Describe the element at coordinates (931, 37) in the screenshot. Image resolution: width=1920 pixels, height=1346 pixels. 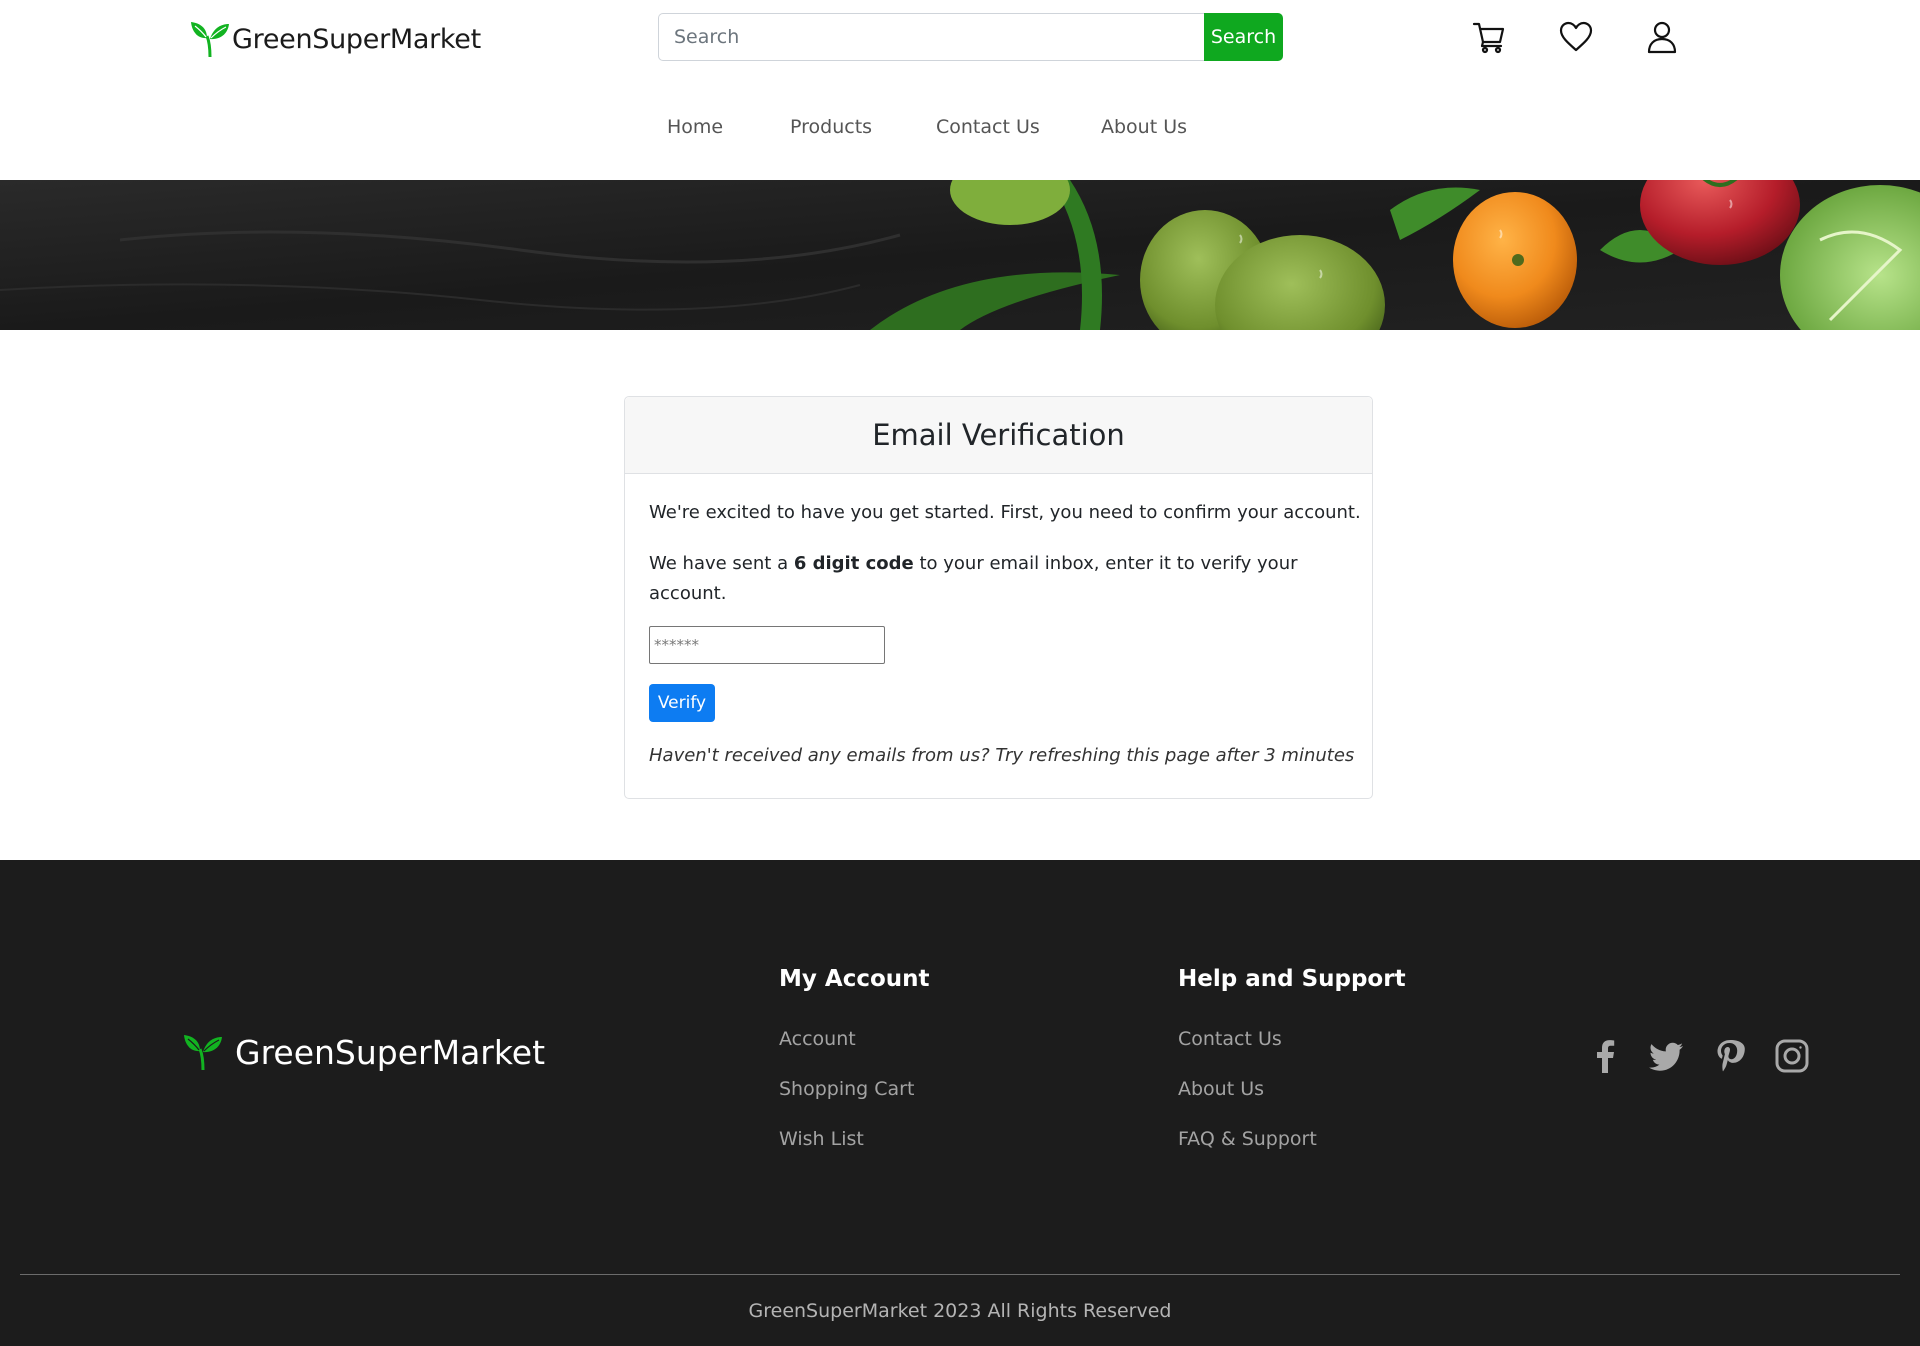
I see `search-input` at that location.